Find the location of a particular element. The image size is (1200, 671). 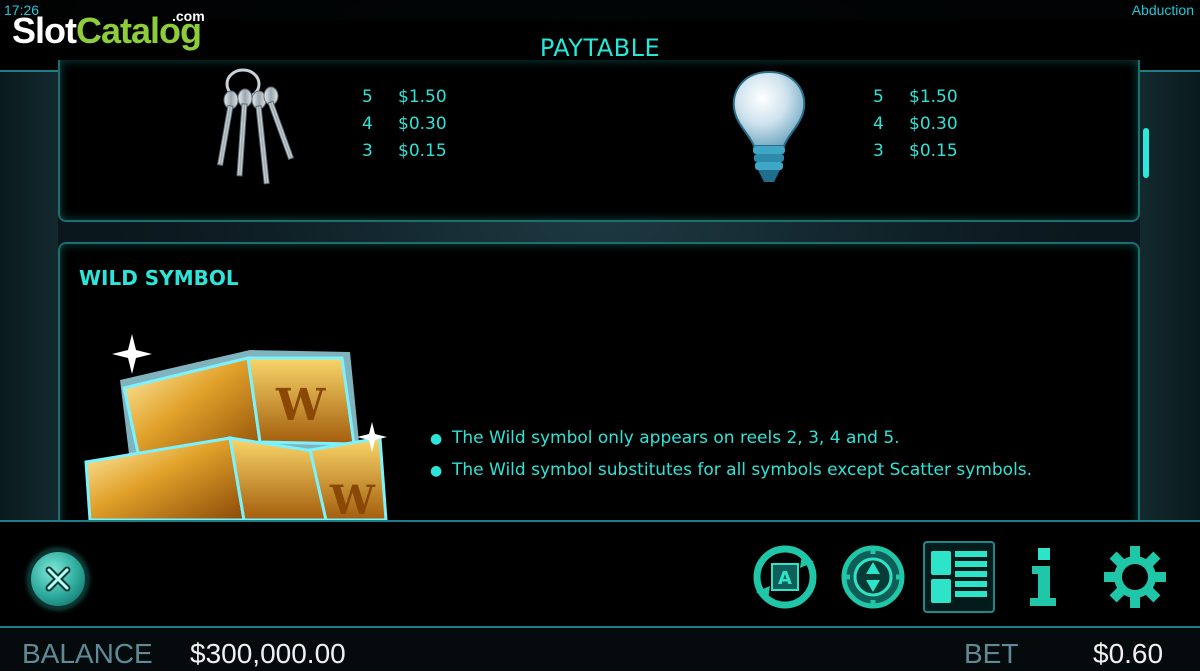

gear-icon is located at coordinates (1135, 577).